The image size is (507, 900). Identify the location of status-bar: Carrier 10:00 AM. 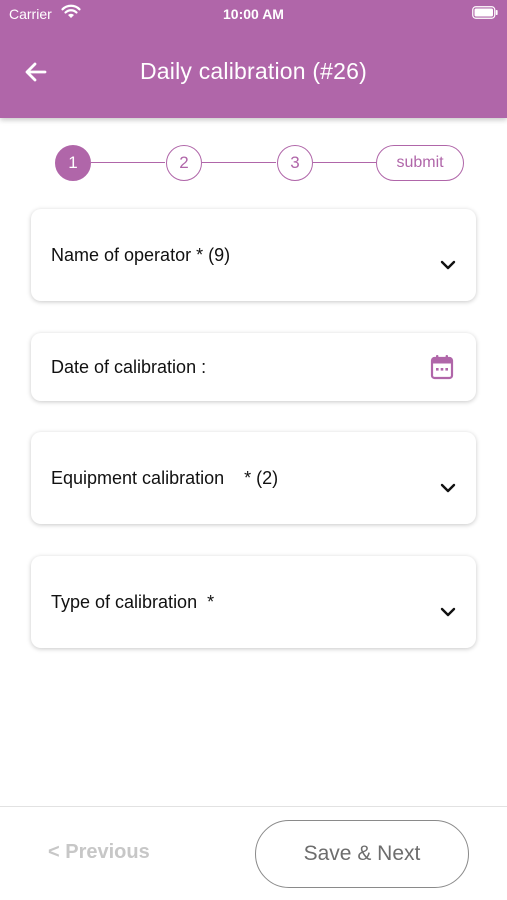
(253, 14).